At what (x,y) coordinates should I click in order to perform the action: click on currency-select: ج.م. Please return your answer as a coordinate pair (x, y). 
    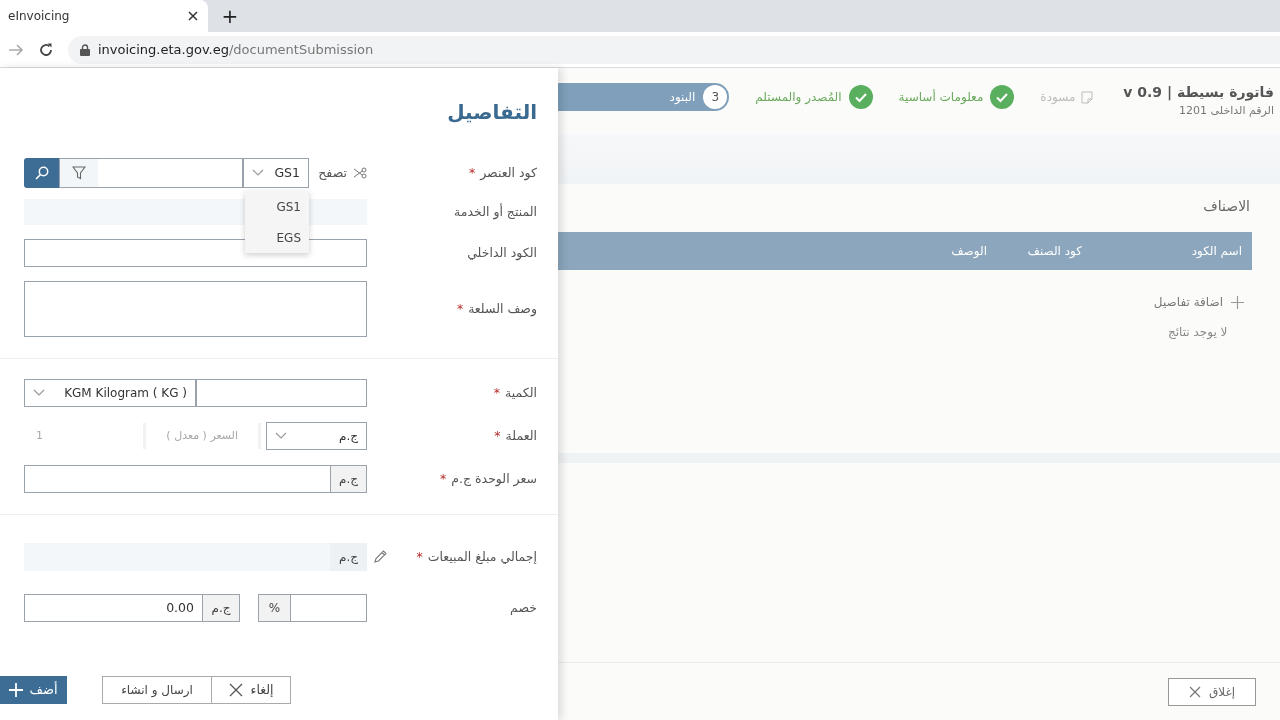
    Looking at the image, I should click on (316, 436).